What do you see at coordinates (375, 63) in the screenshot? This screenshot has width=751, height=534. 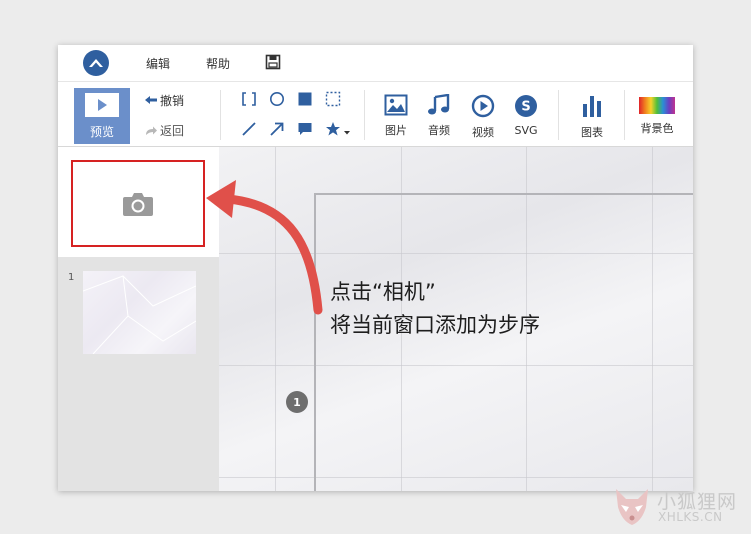 I see `menu-bar: 编辑 帮助` at bounding box center [375, 63].